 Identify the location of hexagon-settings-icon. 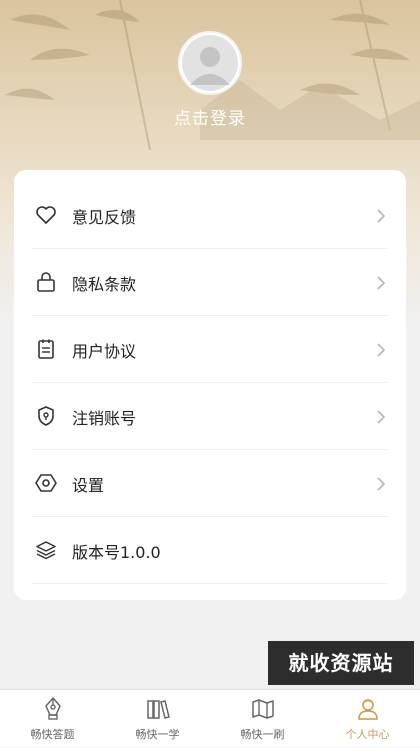
(46, 483).